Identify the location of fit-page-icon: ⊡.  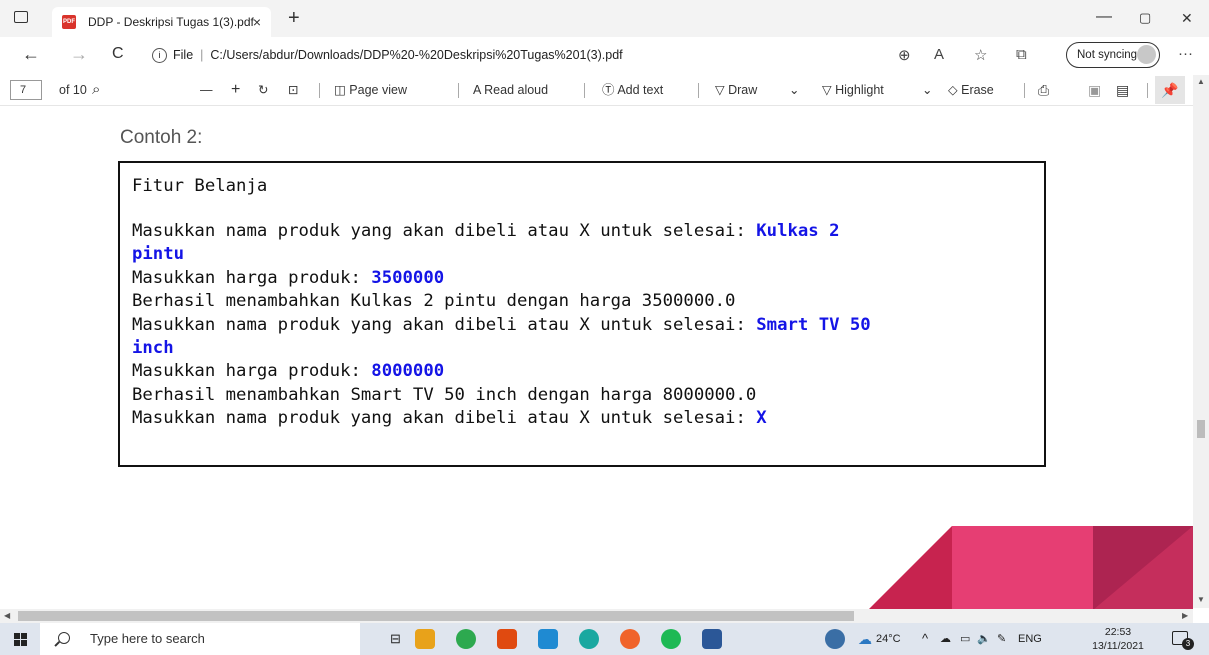
(293, 90).